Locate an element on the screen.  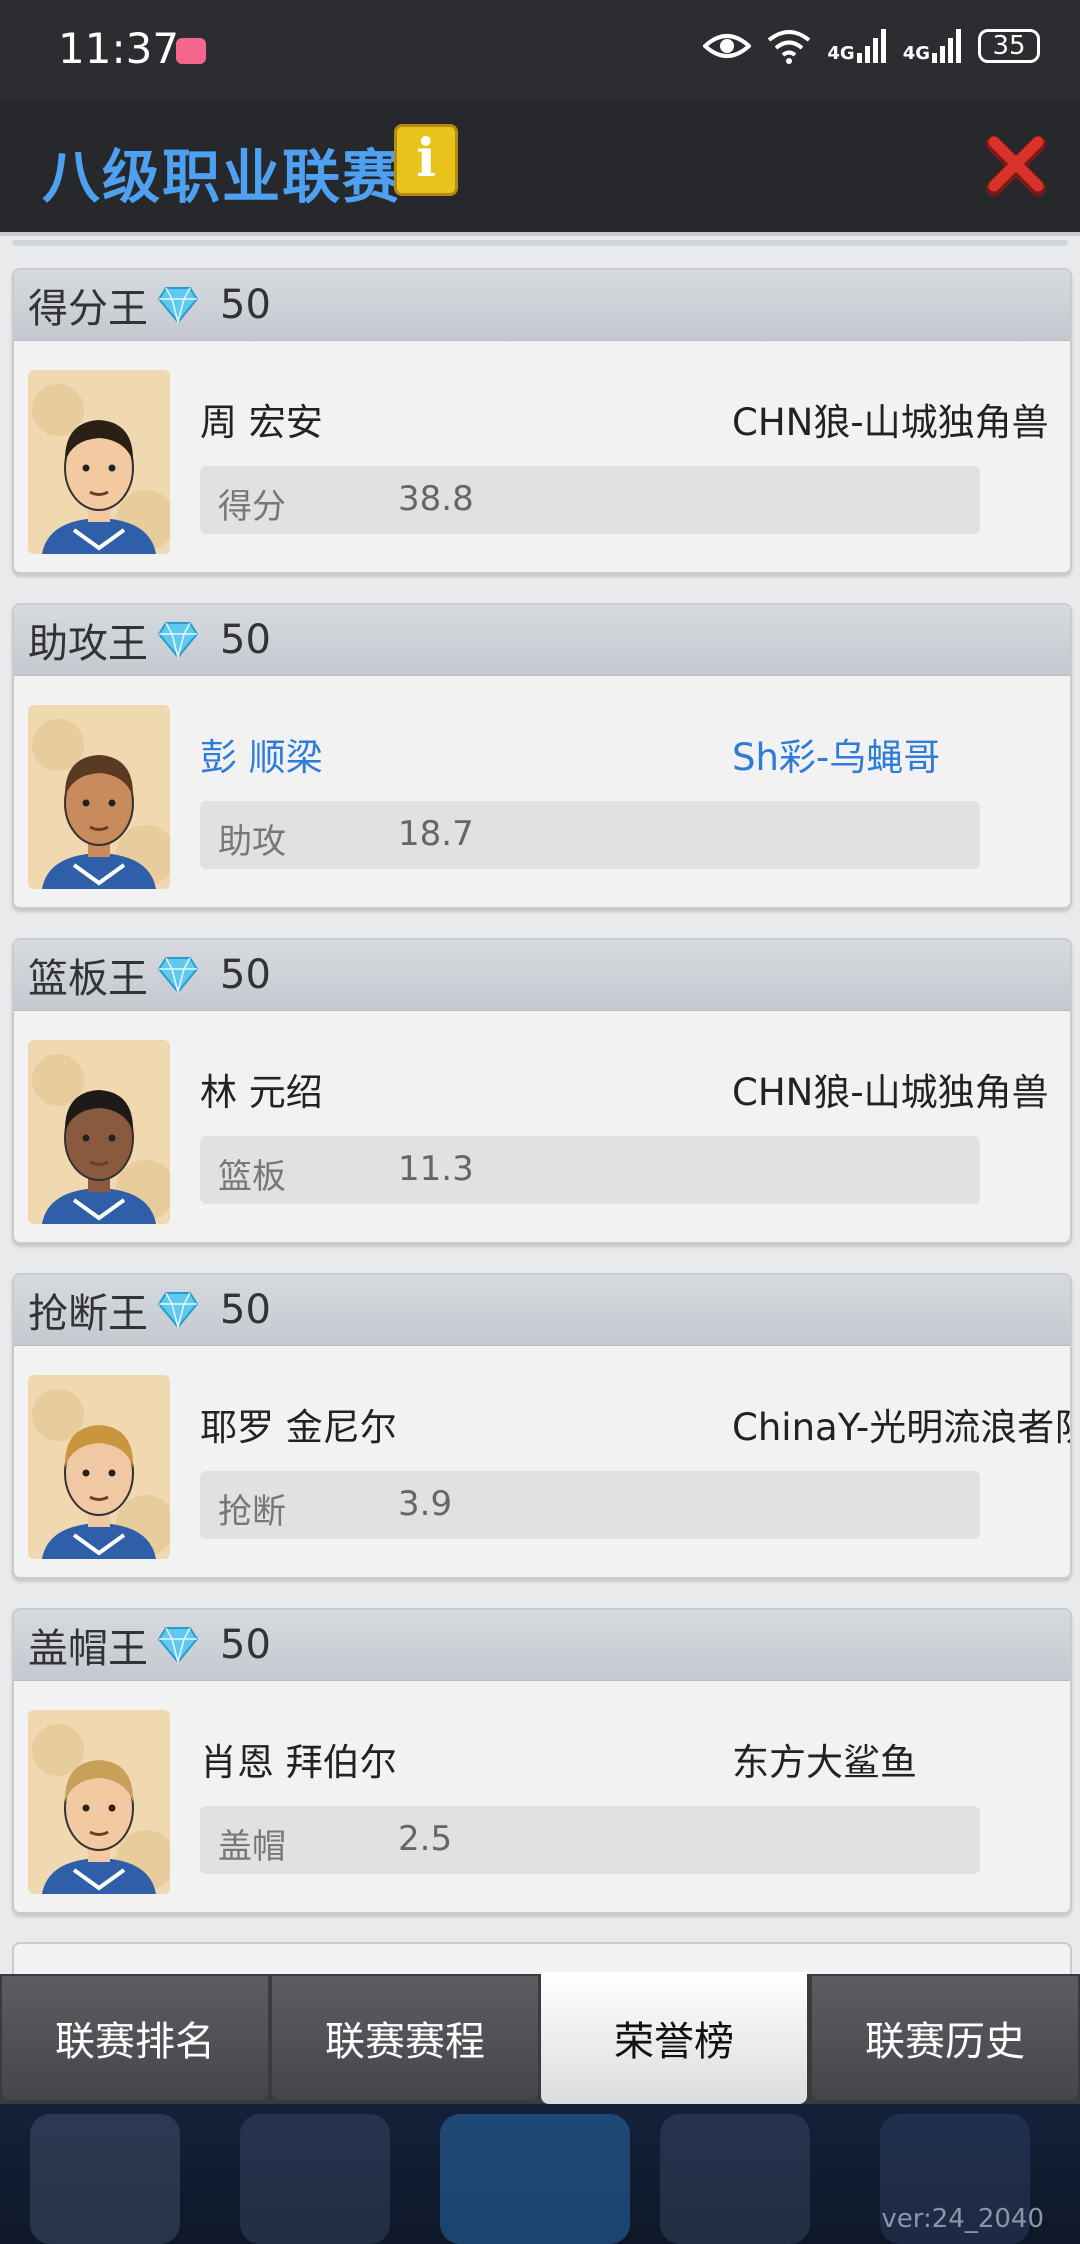
status-icons: 4G 4G 35 is located at coordinates (871, 46).